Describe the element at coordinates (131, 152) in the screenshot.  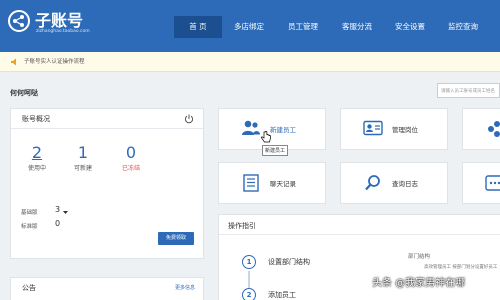
I see `stat-value: 0` at that location.